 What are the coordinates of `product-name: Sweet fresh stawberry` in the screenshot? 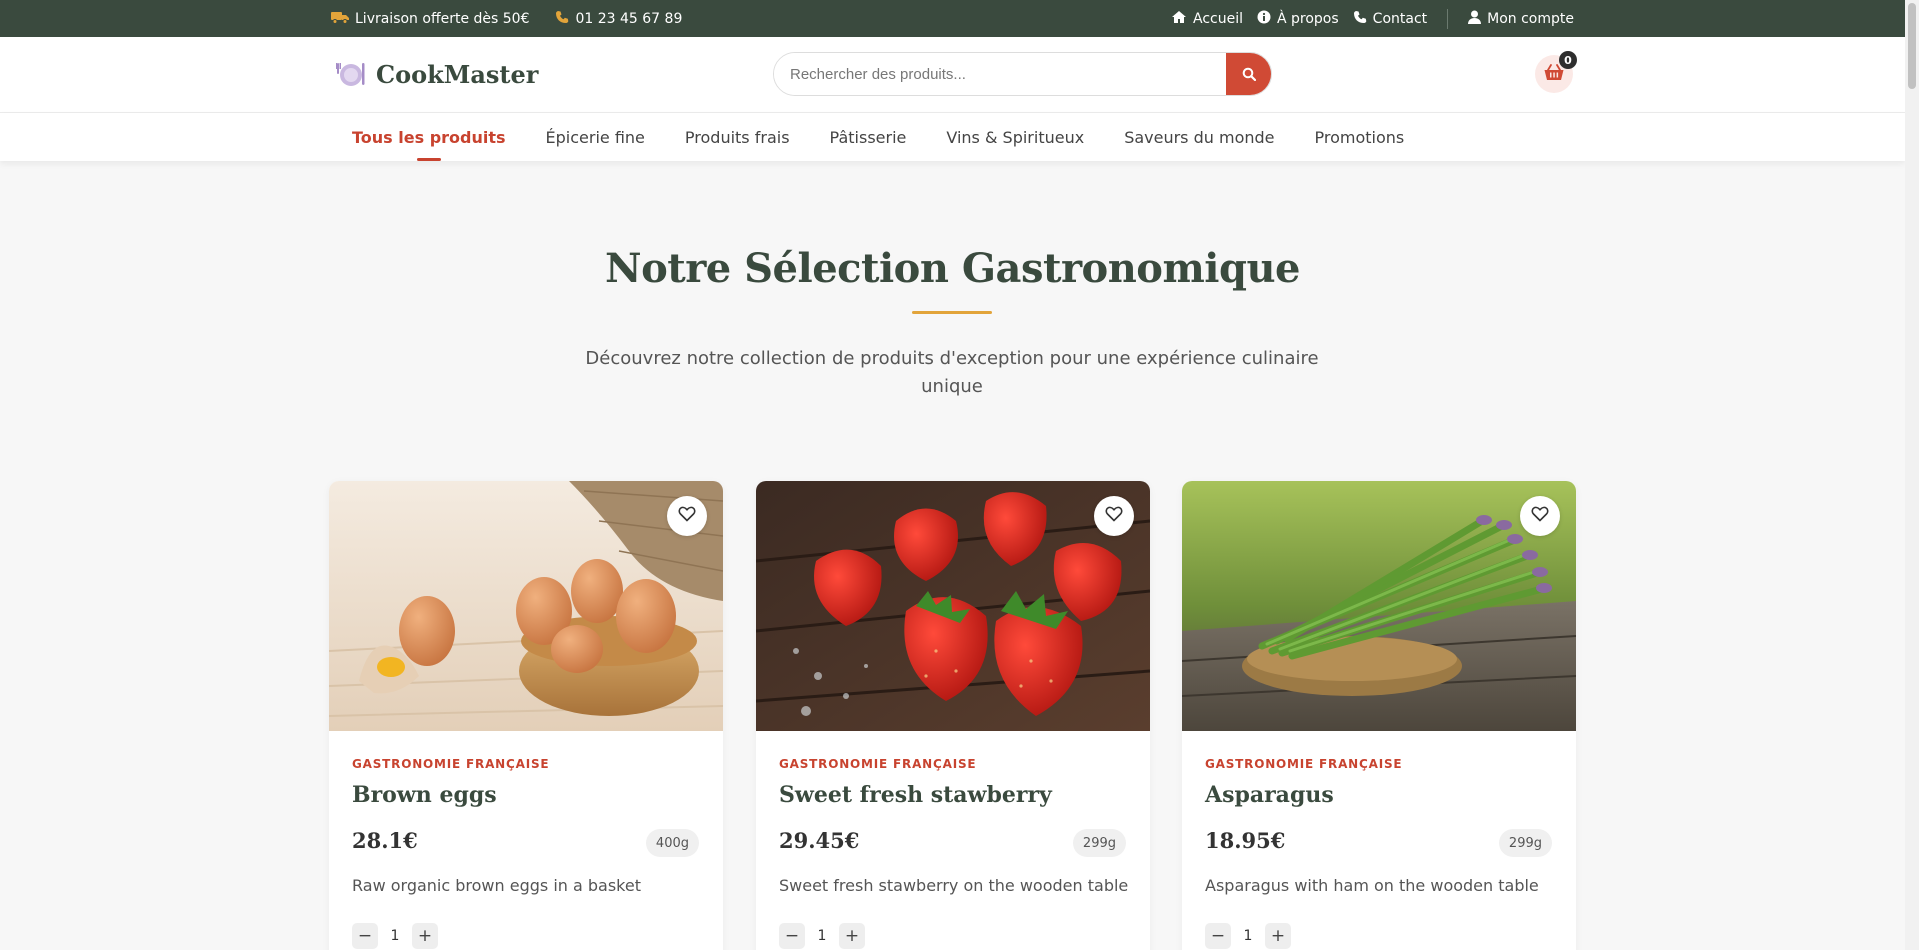 It's located at (915, 795).